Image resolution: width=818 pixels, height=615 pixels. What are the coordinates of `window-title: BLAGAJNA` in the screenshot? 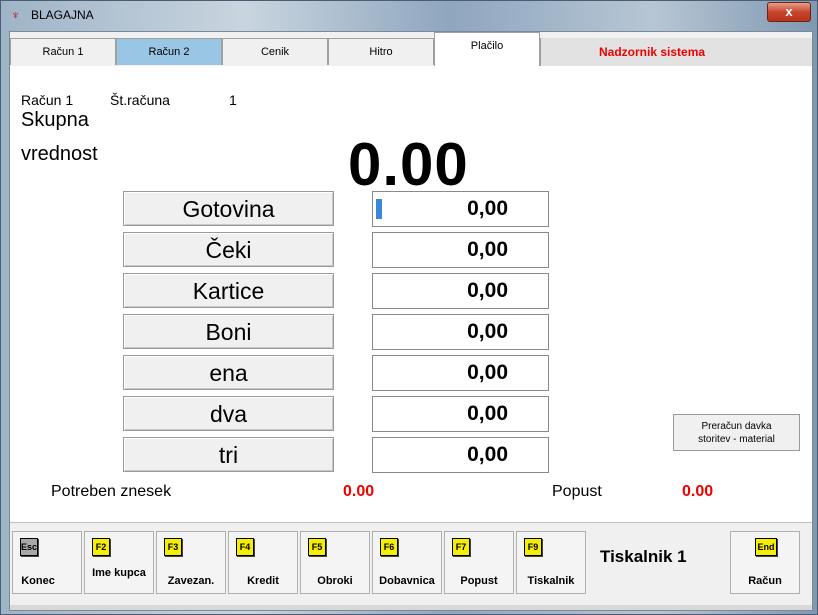 It's located at (62, 15).